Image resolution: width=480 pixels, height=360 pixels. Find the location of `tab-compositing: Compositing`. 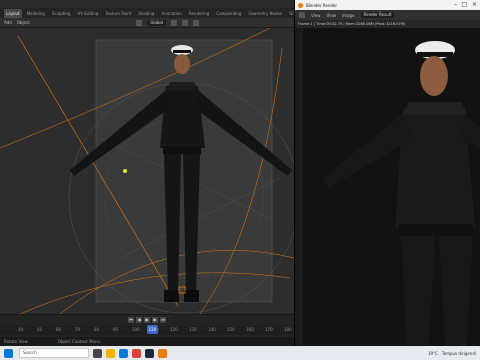

tab-compositing: Compositing is located at coordinates (228, 13).